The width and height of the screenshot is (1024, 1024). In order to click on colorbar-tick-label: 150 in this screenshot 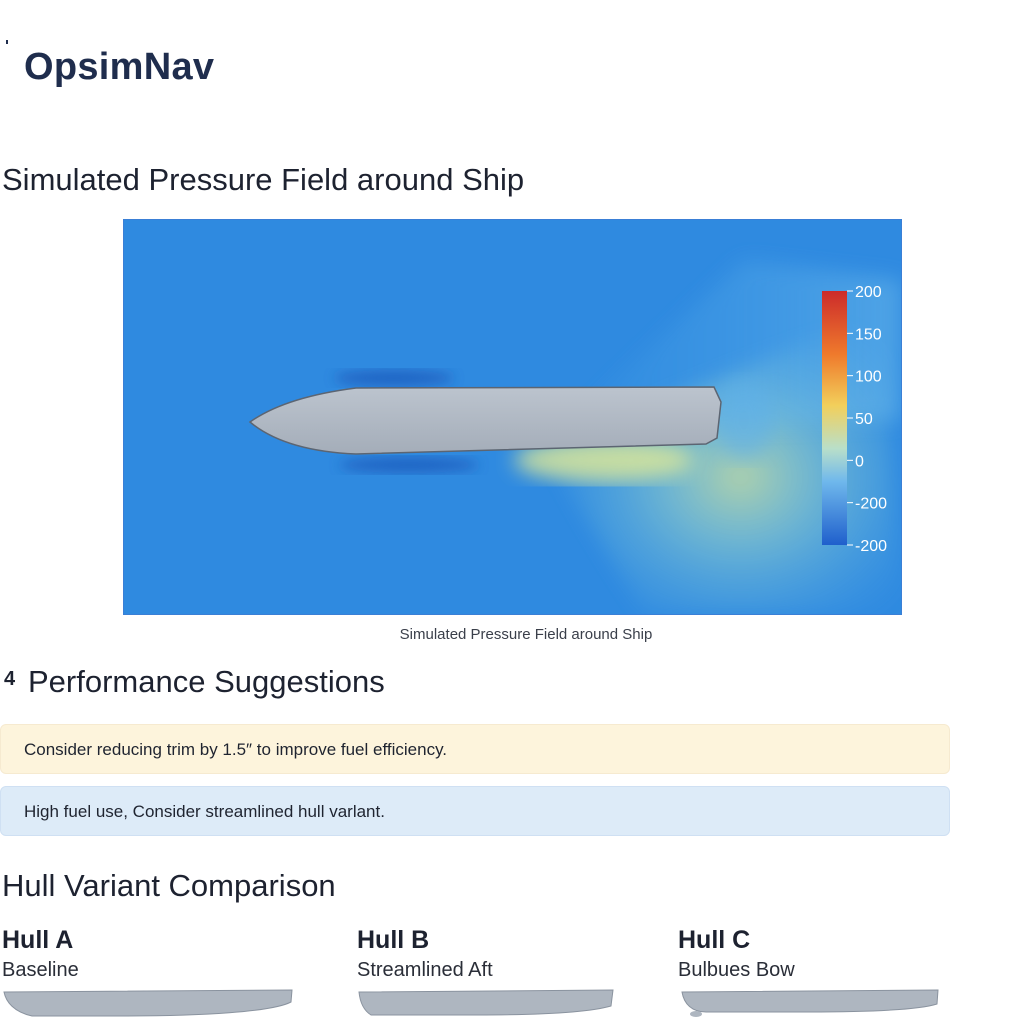, I will do `click(868, 334)`.